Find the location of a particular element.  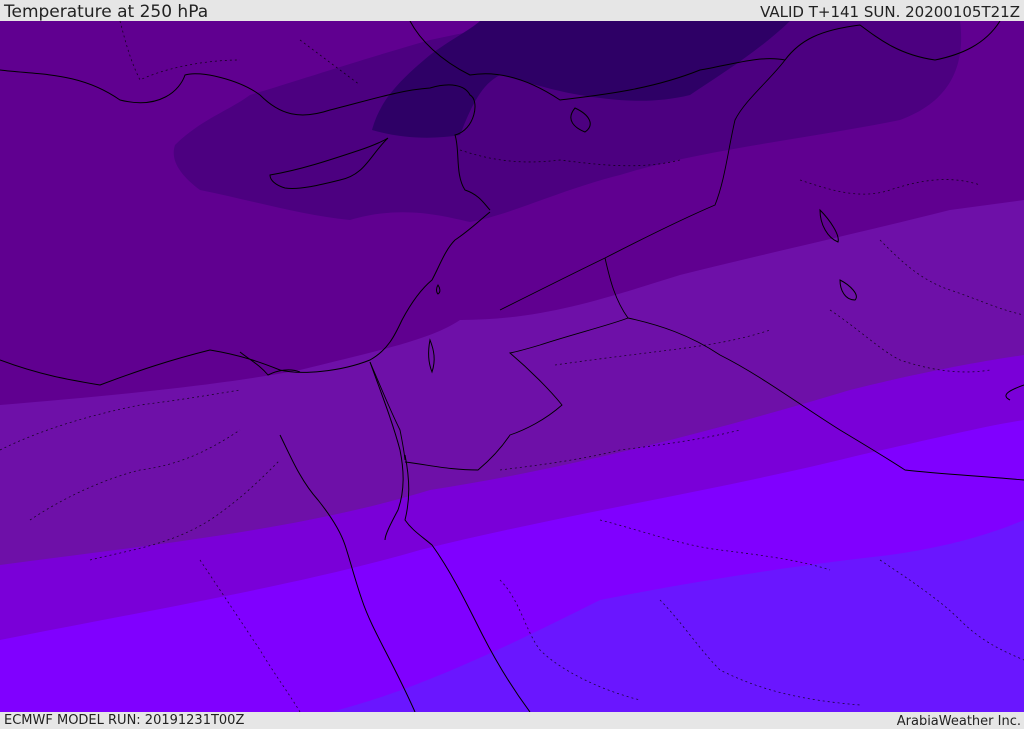

valid-time: VALID T+141 SUN. 20200105T21Z is located at coordinates (890, 12).